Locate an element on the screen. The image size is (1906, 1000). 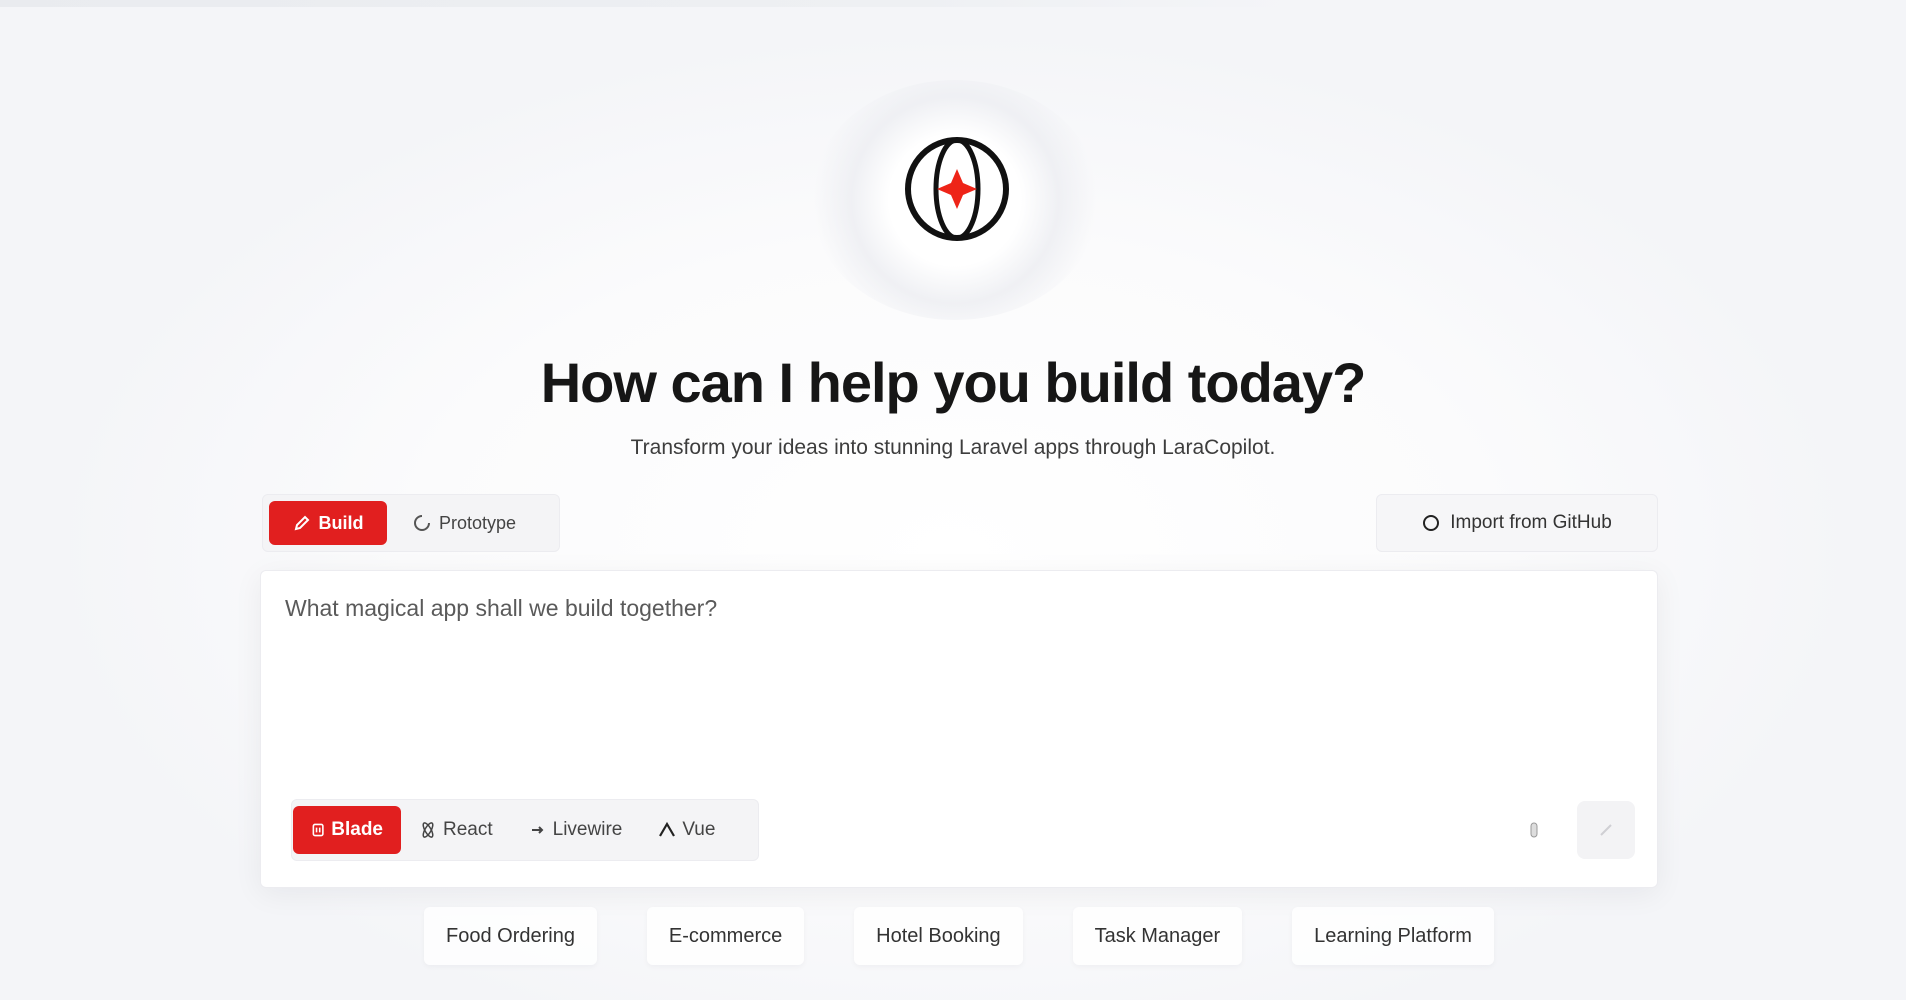
stack-tabs: Blade React Livewire Vue is located at coordinates (525, 830).